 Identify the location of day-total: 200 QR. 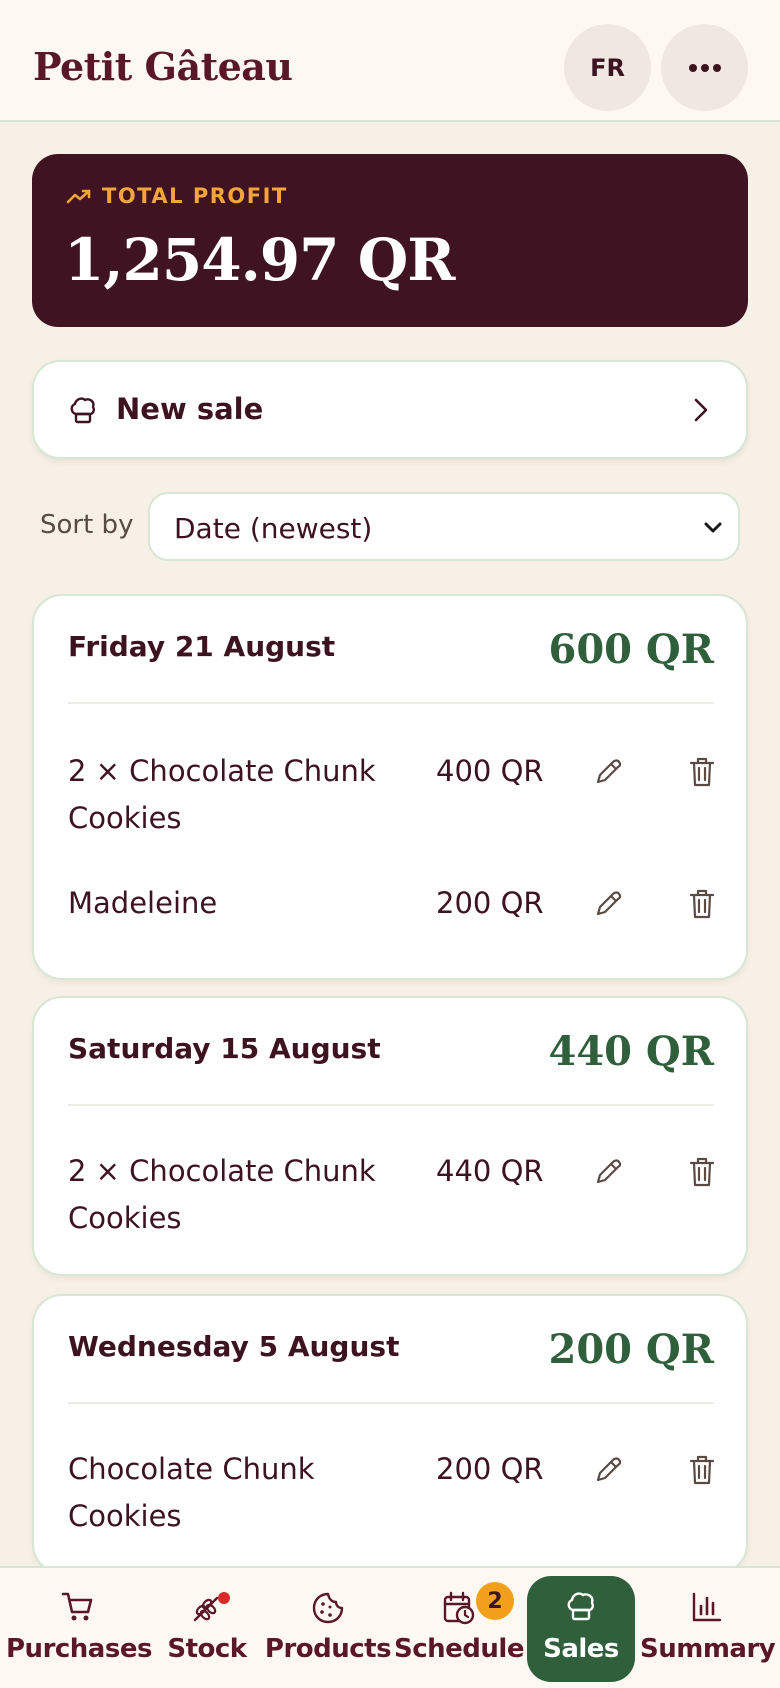
(631, 1349).